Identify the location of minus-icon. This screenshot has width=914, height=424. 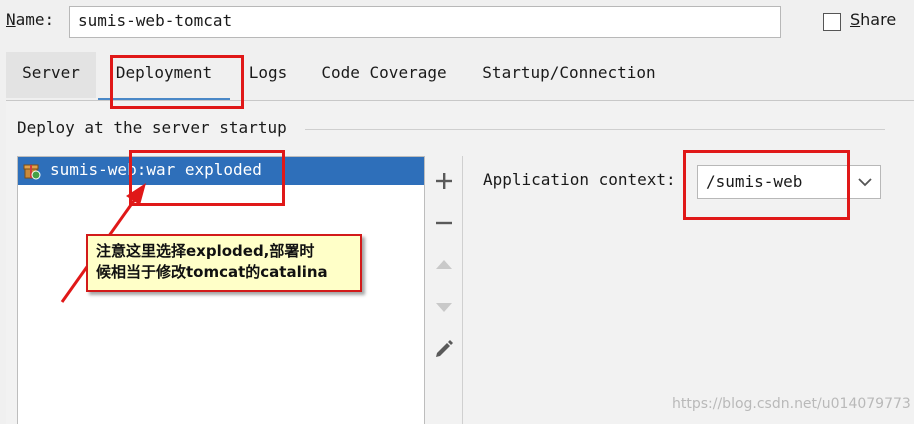
(444, 223).